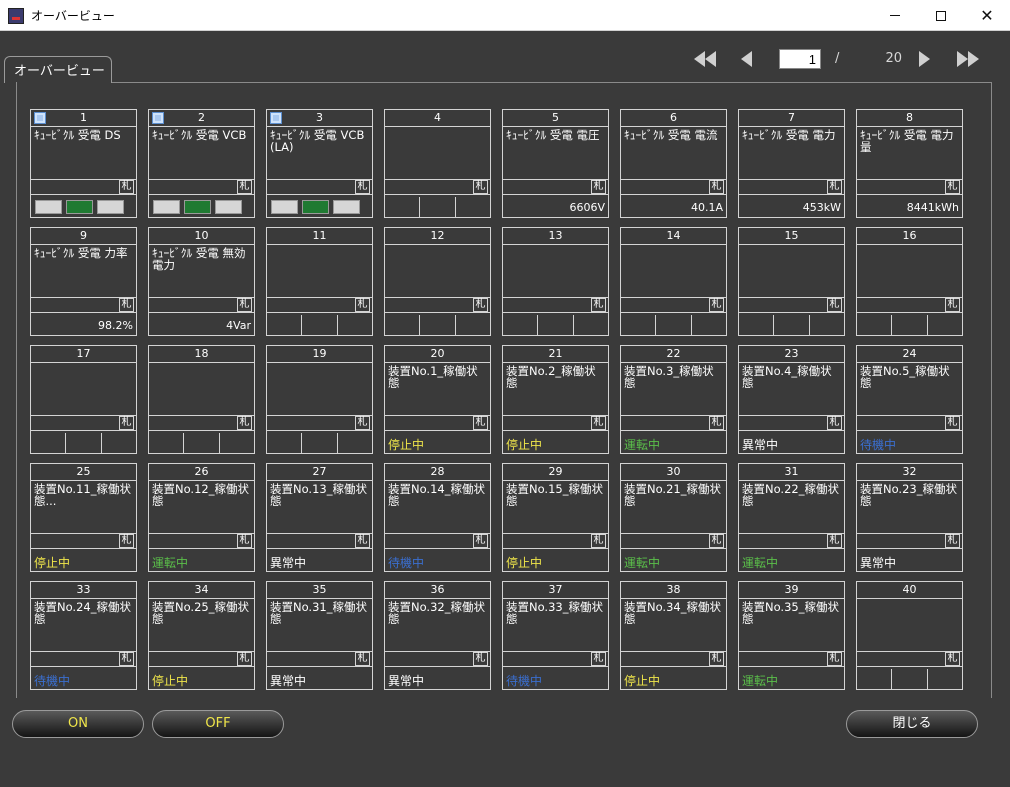  I want to click on last-page-button, so click(968, 62).